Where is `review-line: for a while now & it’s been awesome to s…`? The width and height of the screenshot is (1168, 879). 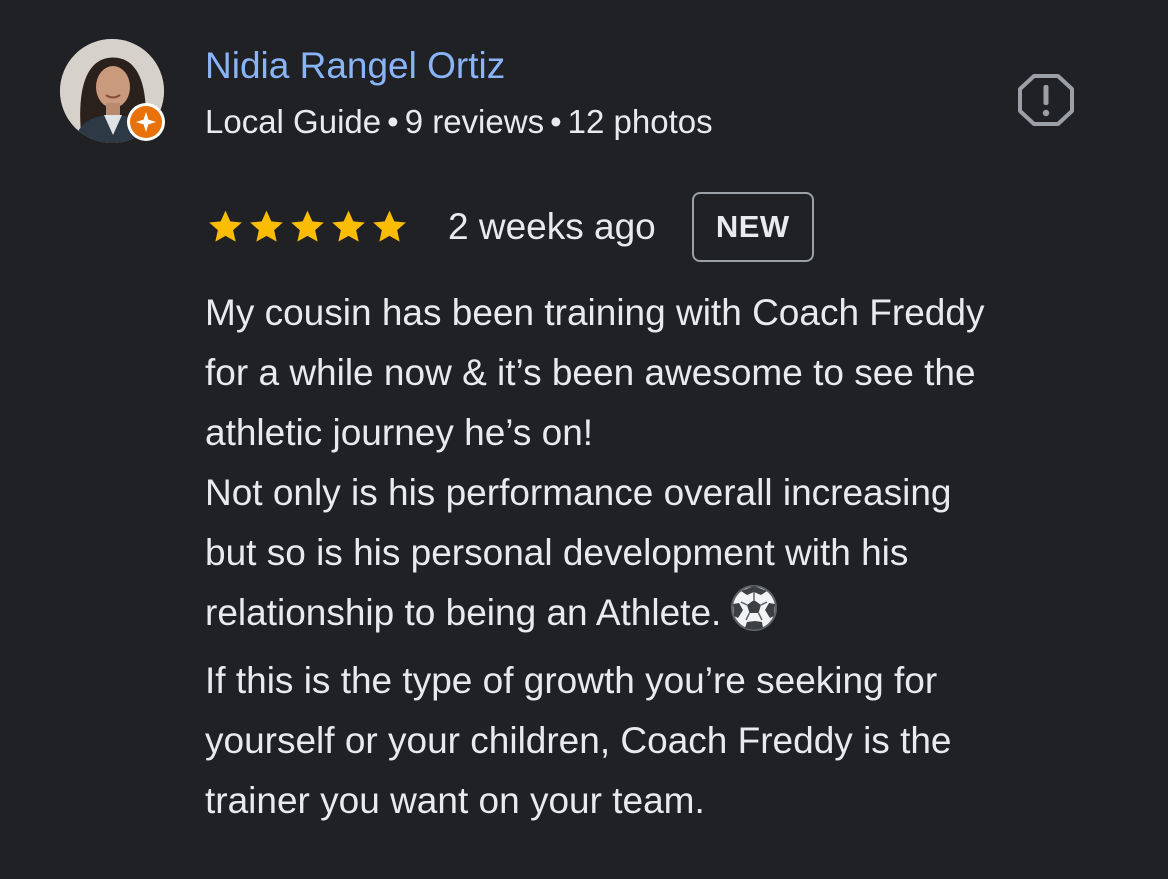
review-line: for a while now & it’s been awesome to s… is located at coordinates (590, 372).